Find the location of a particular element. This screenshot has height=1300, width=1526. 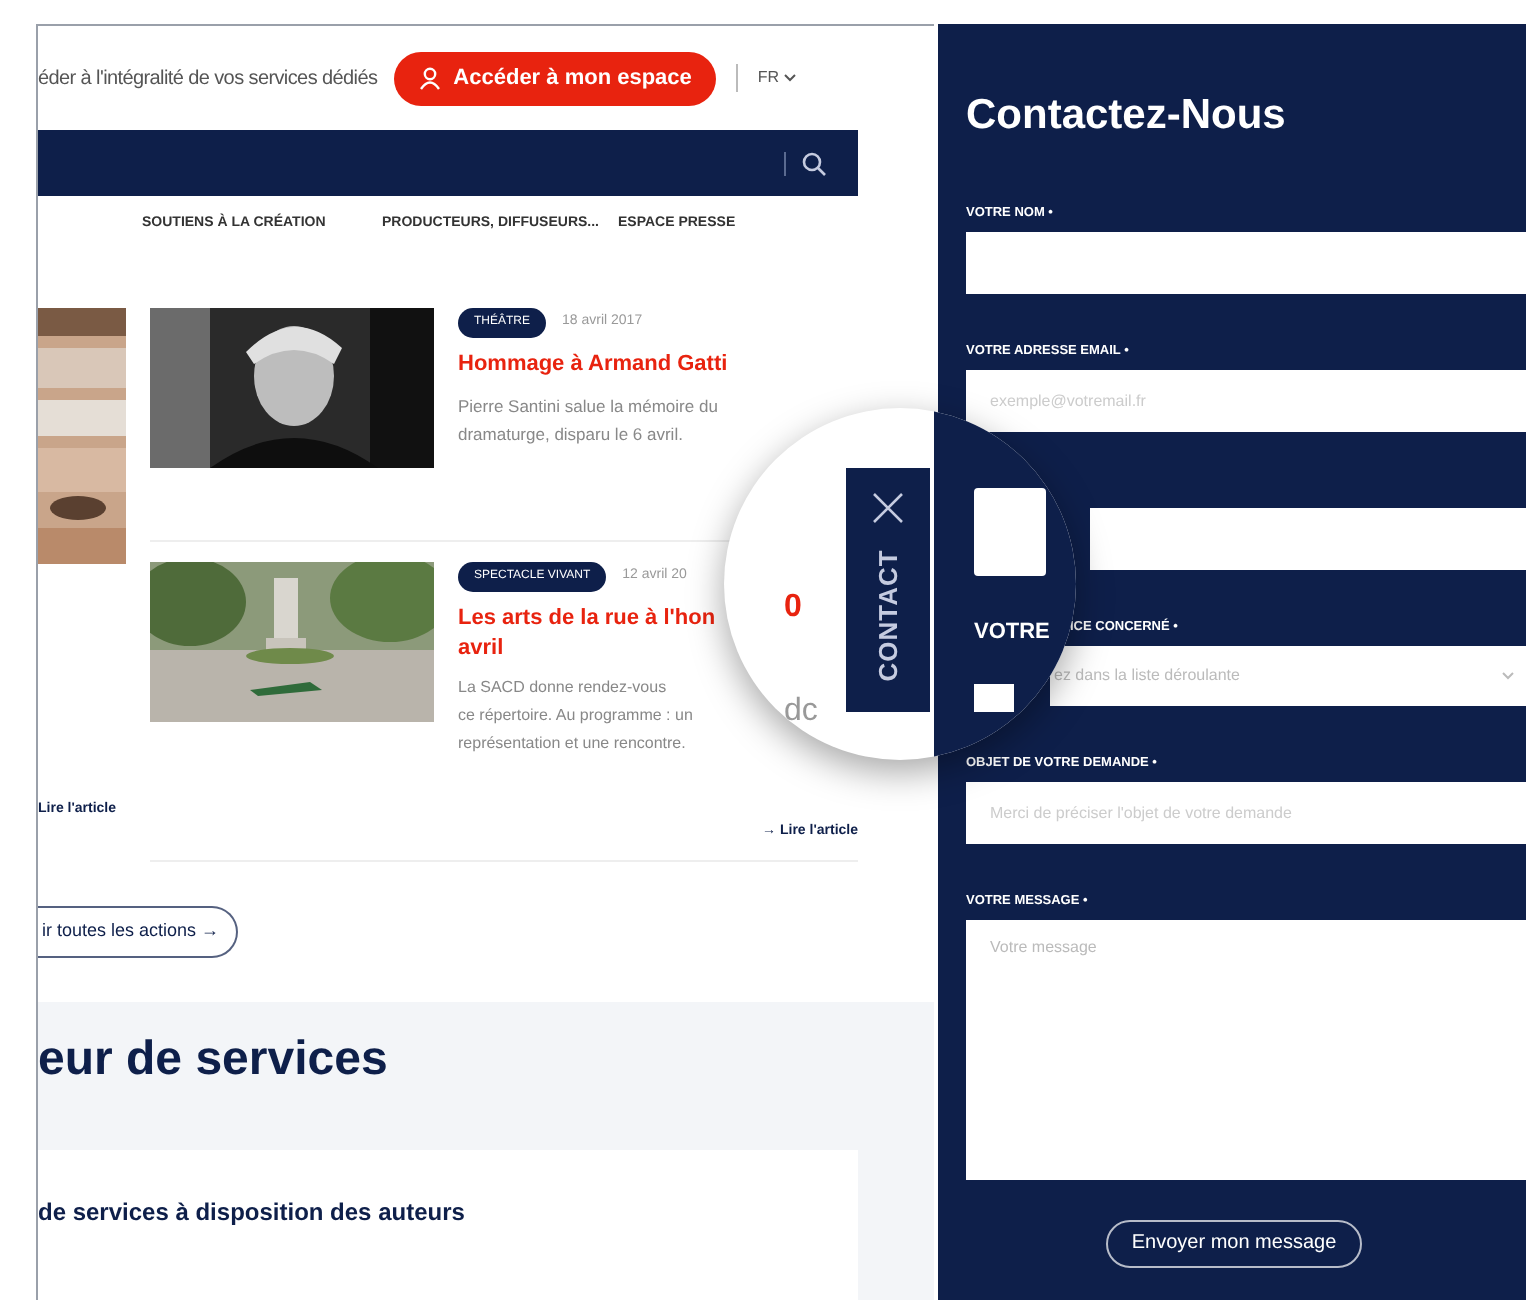

language-selector: FR is located at coordinates (776, 78).